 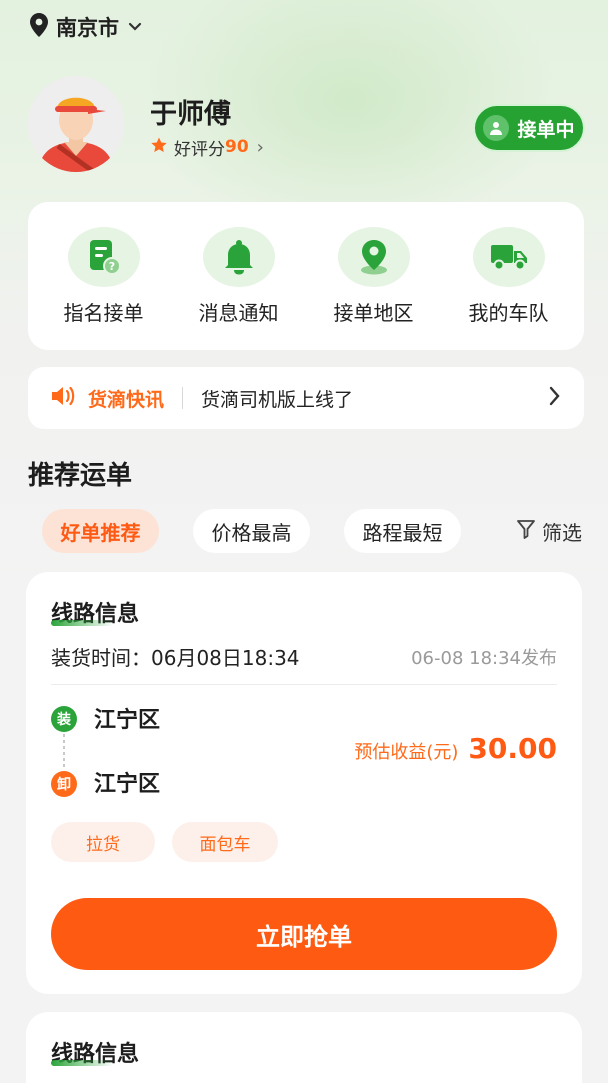 I want to click on rating-label: 好评分, so click(x=199, y=149).